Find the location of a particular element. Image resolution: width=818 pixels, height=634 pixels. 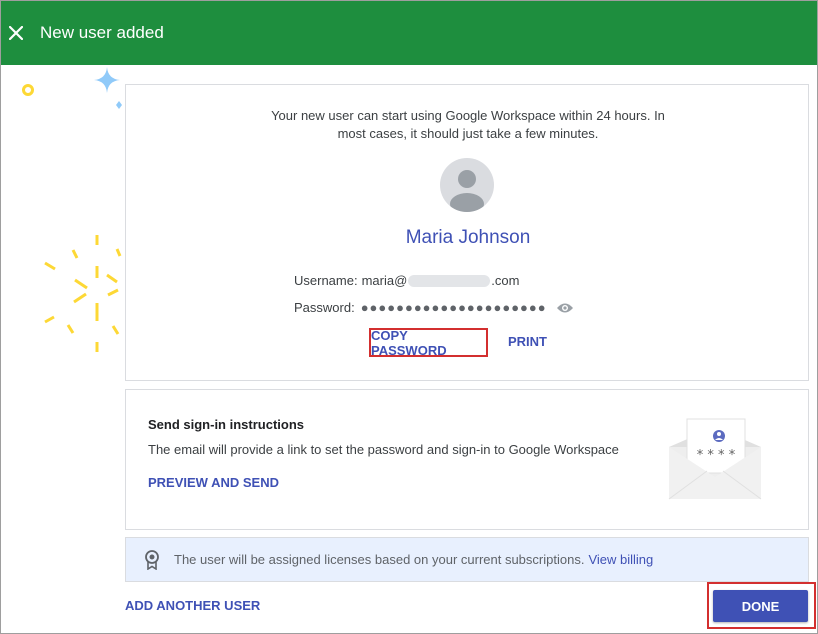

copy-password-button: COPY PASSWORD is located at coordinates (428, 342).